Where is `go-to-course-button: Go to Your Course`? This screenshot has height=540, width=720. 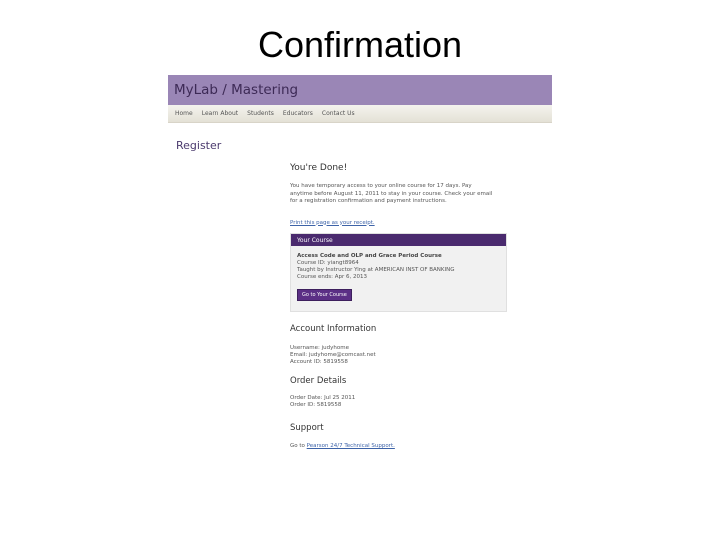 go-to-course-button: Go to Your Course is located at coordinates (324, 295).